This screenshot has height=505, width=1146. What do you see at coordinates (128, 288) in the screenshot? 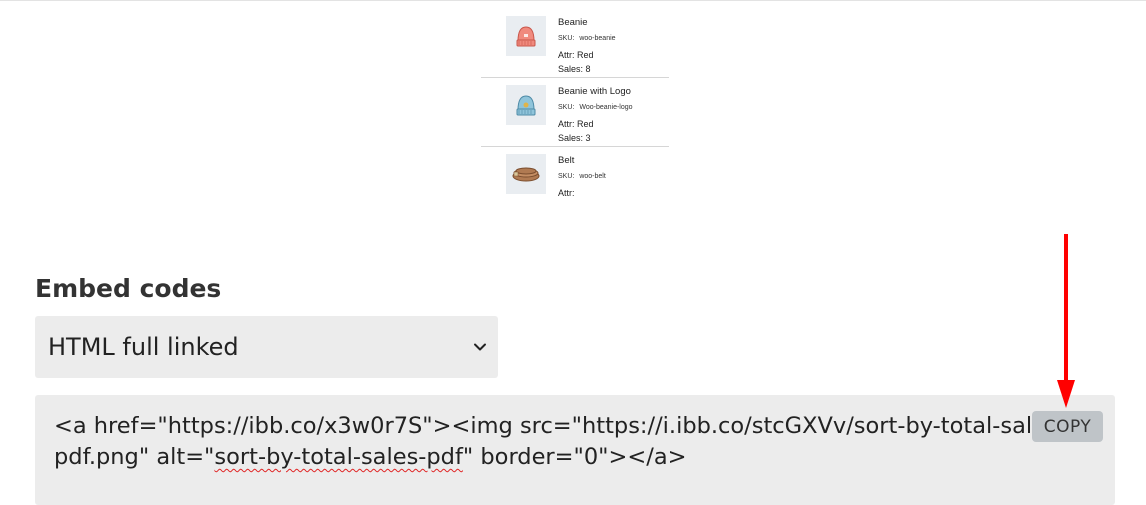
I see `embed-codes-heading: Embed codes` at bounding box center [128, 288].